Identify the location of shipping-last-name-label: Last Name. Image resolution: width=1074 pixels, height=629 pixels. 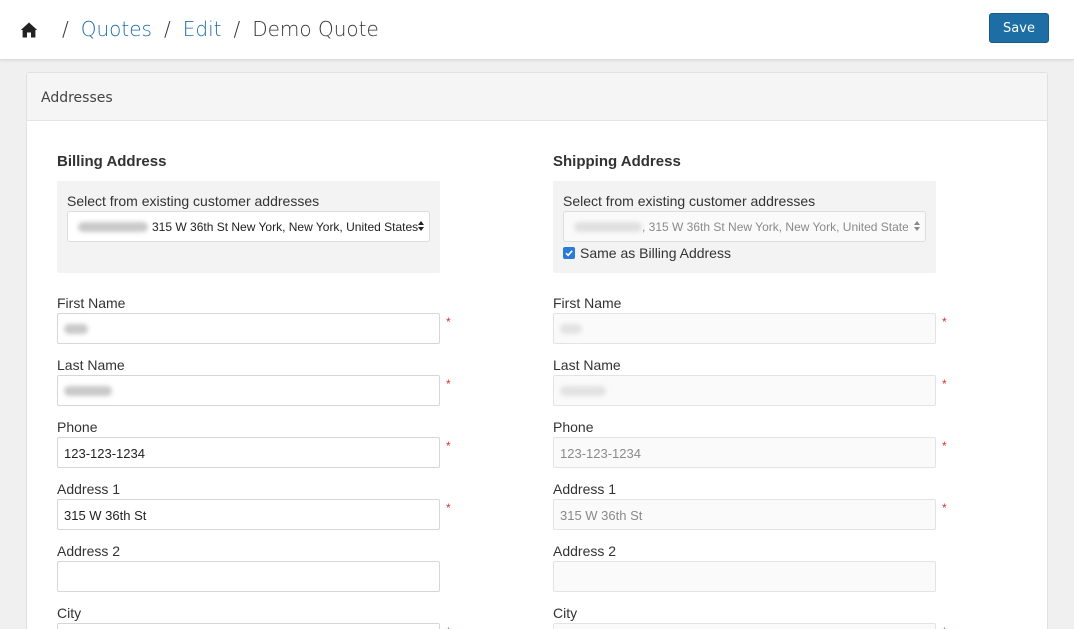
(587, 365).